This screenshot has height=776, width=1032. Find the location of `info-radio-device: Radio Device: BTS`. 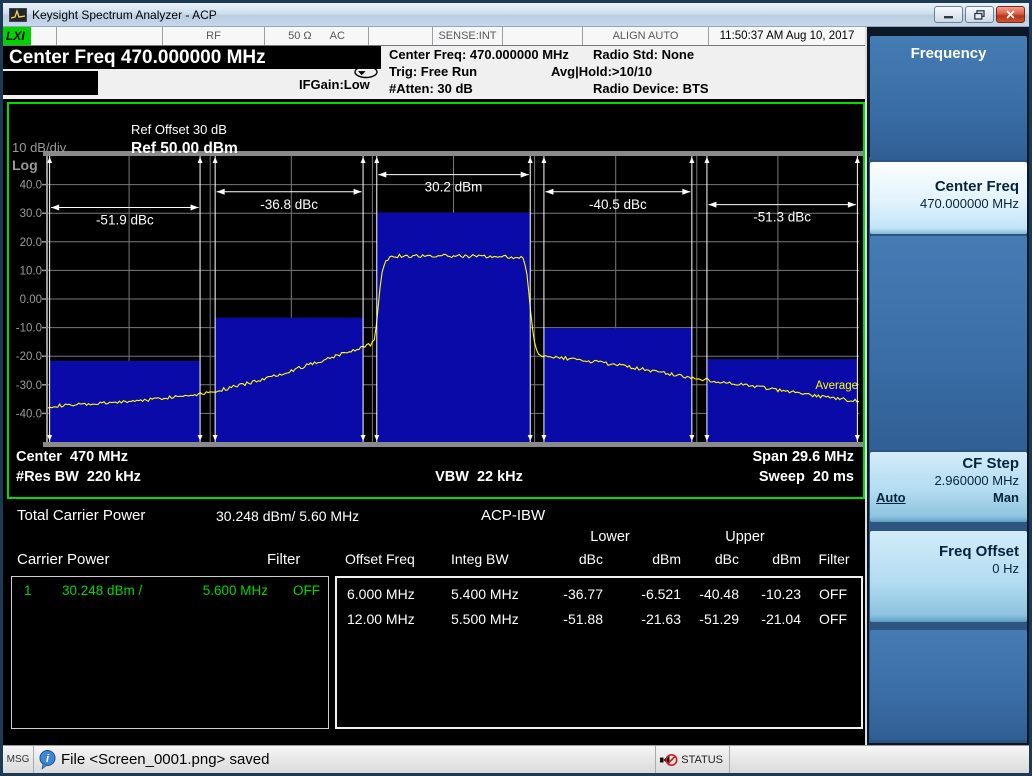

info-radio-device: Radio Device: BTS is located at coordinates (651, 88).